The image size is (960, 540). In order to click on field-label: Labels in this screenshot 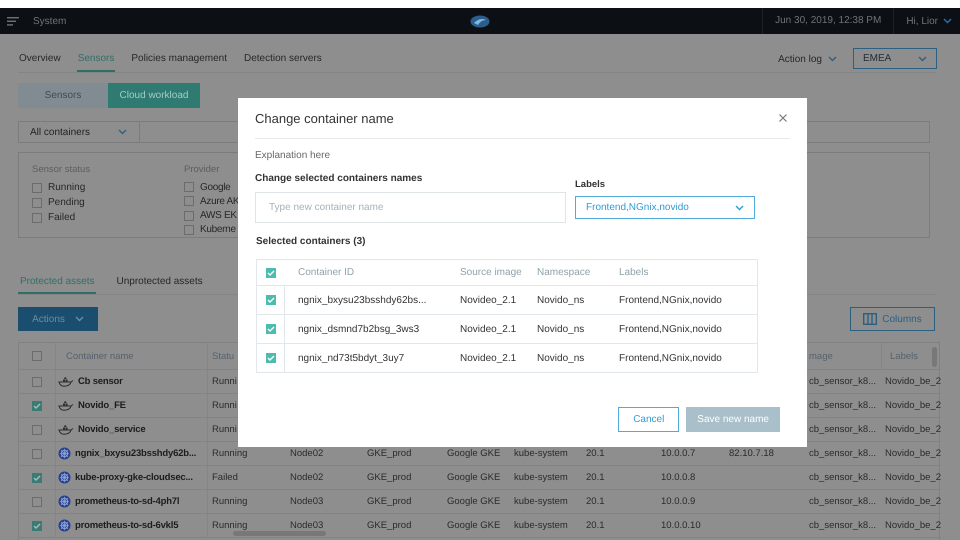, I will do `click(590, 185)`.